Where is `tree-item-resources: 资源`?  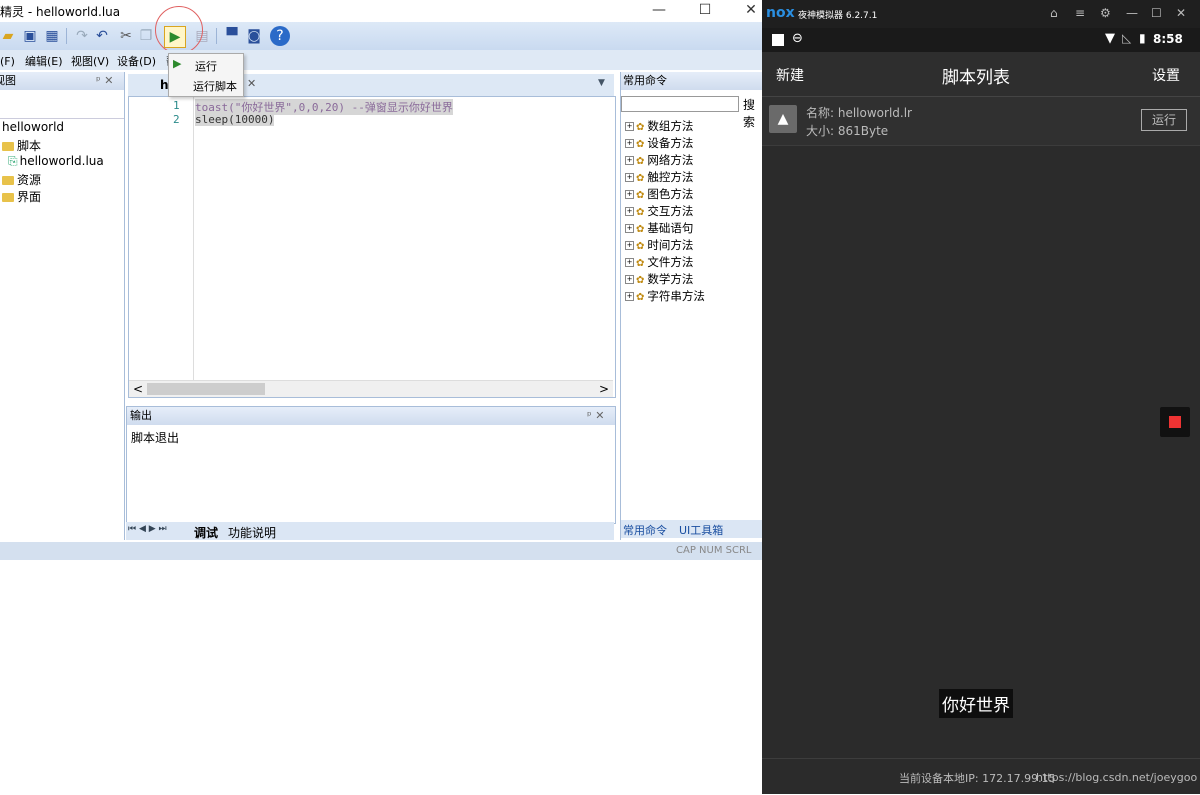
tree-item-resources: 资源 is located at coordinates (21, 179).